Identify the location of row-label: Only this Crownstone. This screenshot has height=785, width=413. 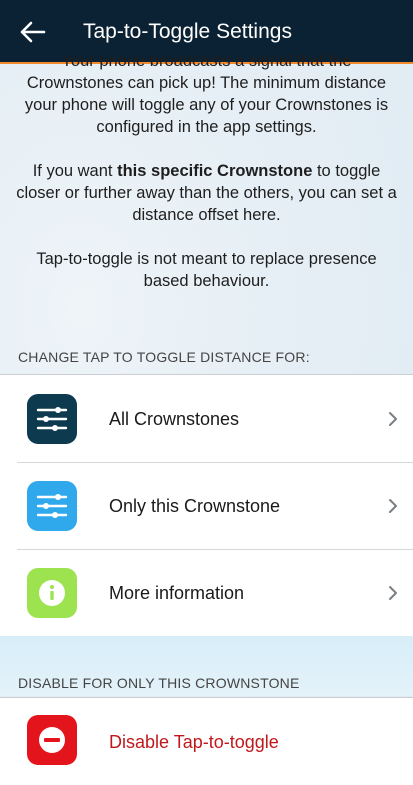
(195, 506).